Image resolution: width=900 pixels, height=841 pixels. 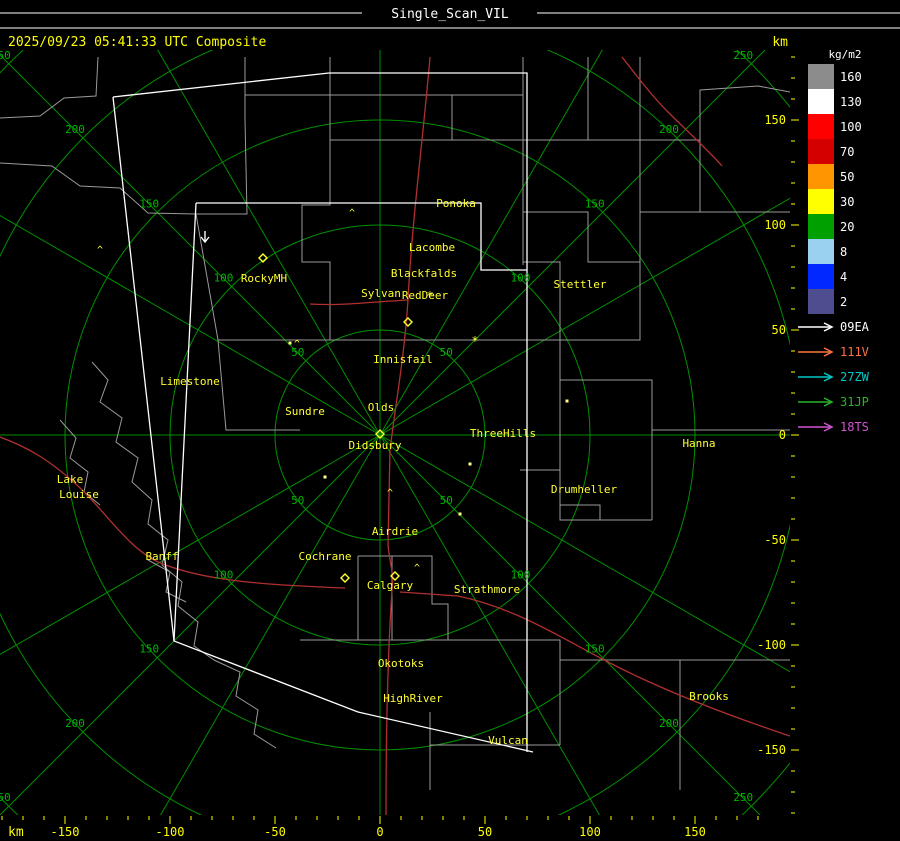 What do you see at coordinates (381, 293) in the screenshot?
I see `city-label: Sylvan` at bounding box center [381, 293].